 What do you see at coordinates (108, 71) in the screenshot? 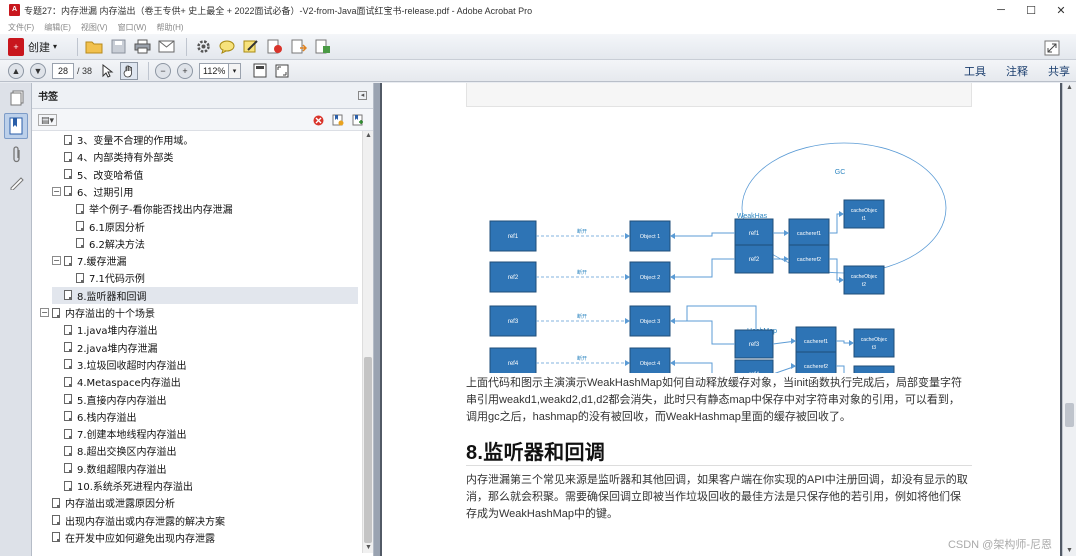
I see `select-tool-button` at bounding box center [108, 71].